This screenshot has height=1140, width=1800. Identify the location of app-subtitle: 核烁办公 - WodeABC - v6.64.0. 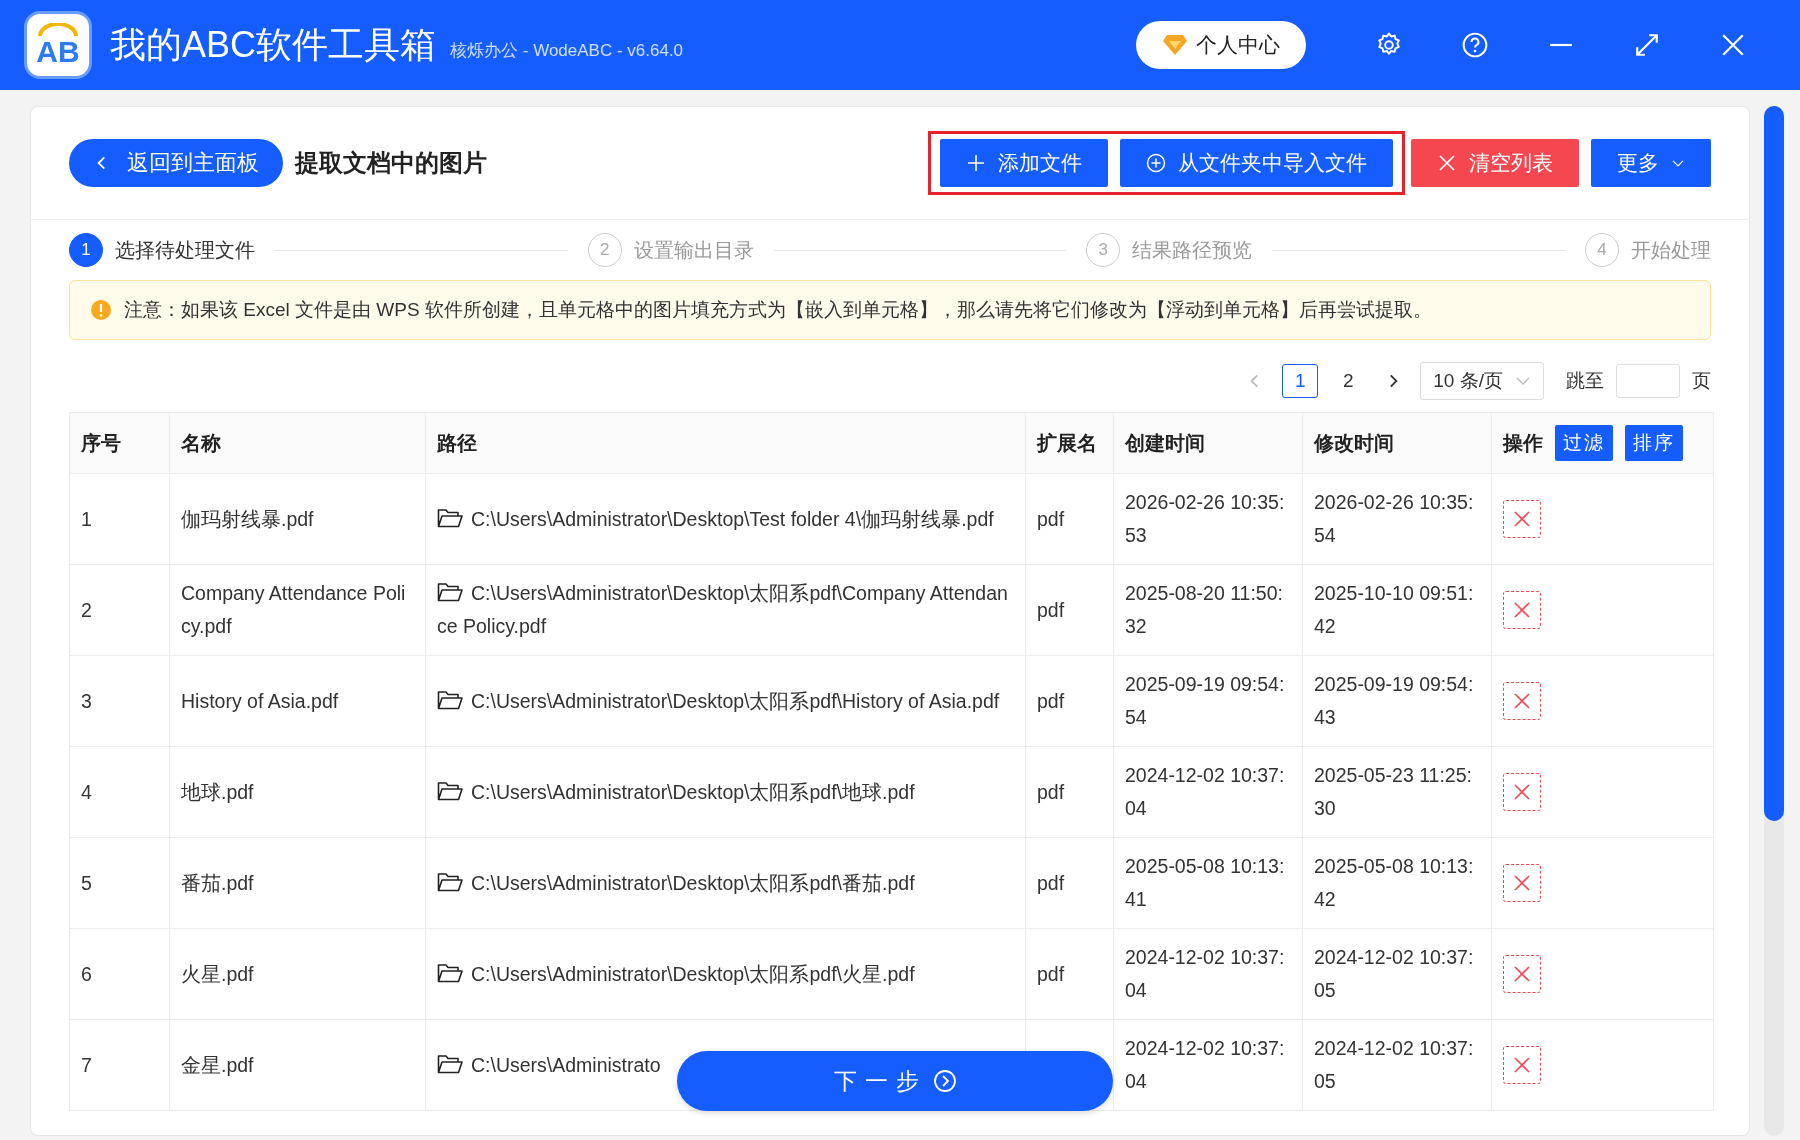
(567, 50).